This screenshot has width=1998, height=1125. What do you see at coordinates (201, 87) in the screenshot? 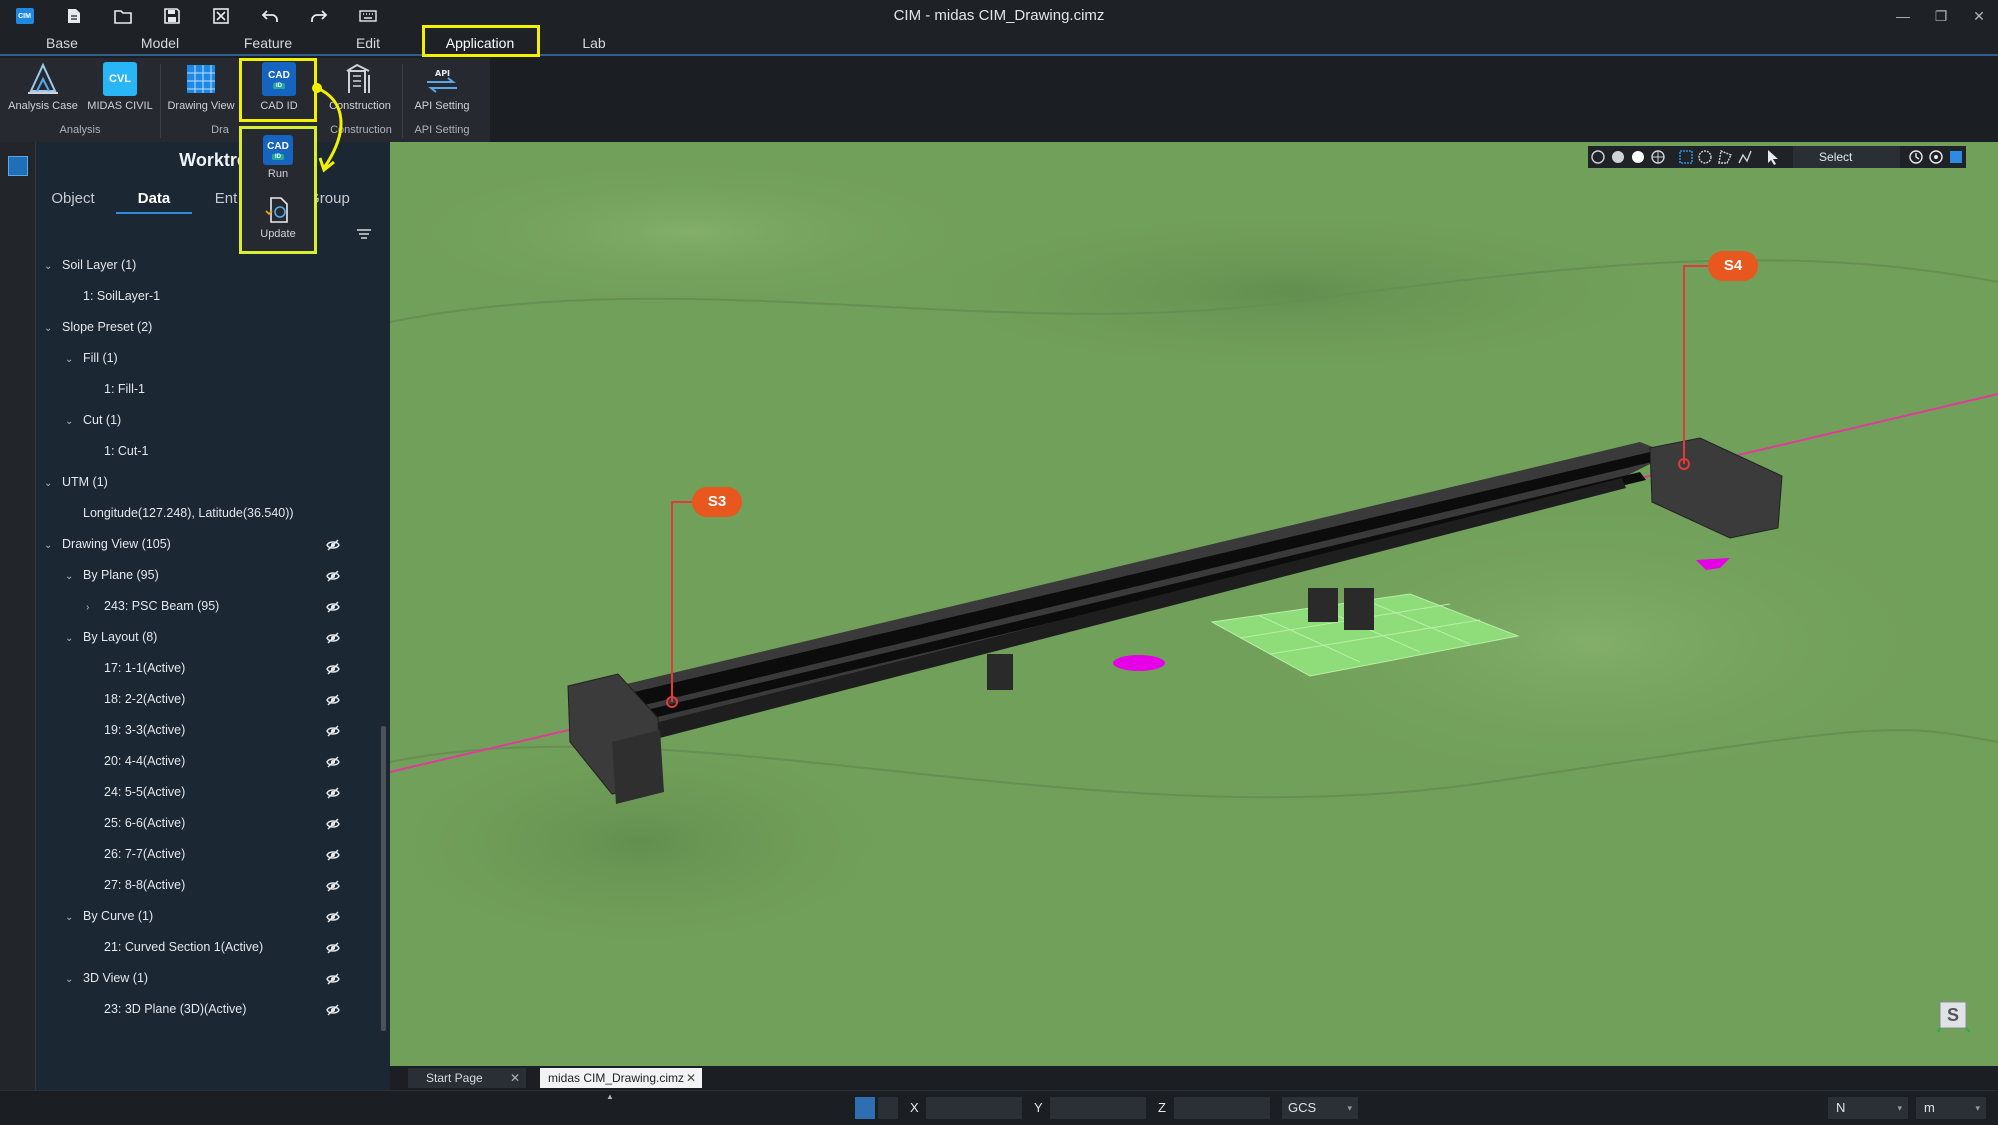
I see `drawing-view-button: Drawing View` at bounding box center [201, 87].